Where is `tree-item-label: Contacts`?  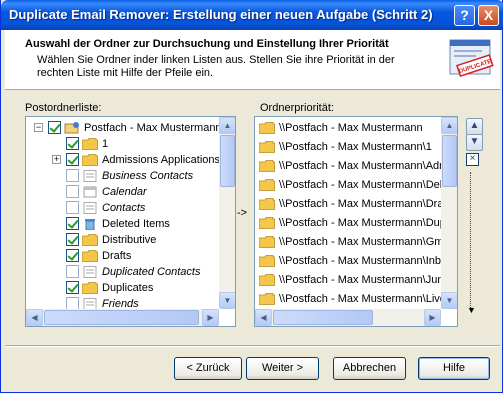 tree-item-label: Contacts is located at coordinates (124, 208).